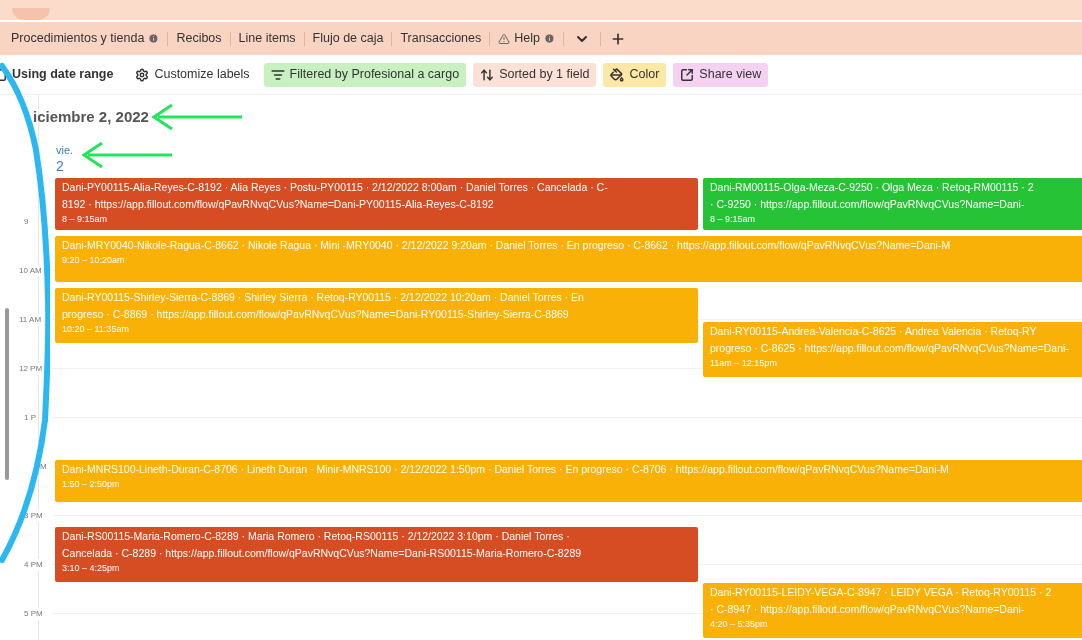  Describe the element at coordinates (743, 363) in the screenshot. I see `event-time: 11am – 12:15pm` at that location.